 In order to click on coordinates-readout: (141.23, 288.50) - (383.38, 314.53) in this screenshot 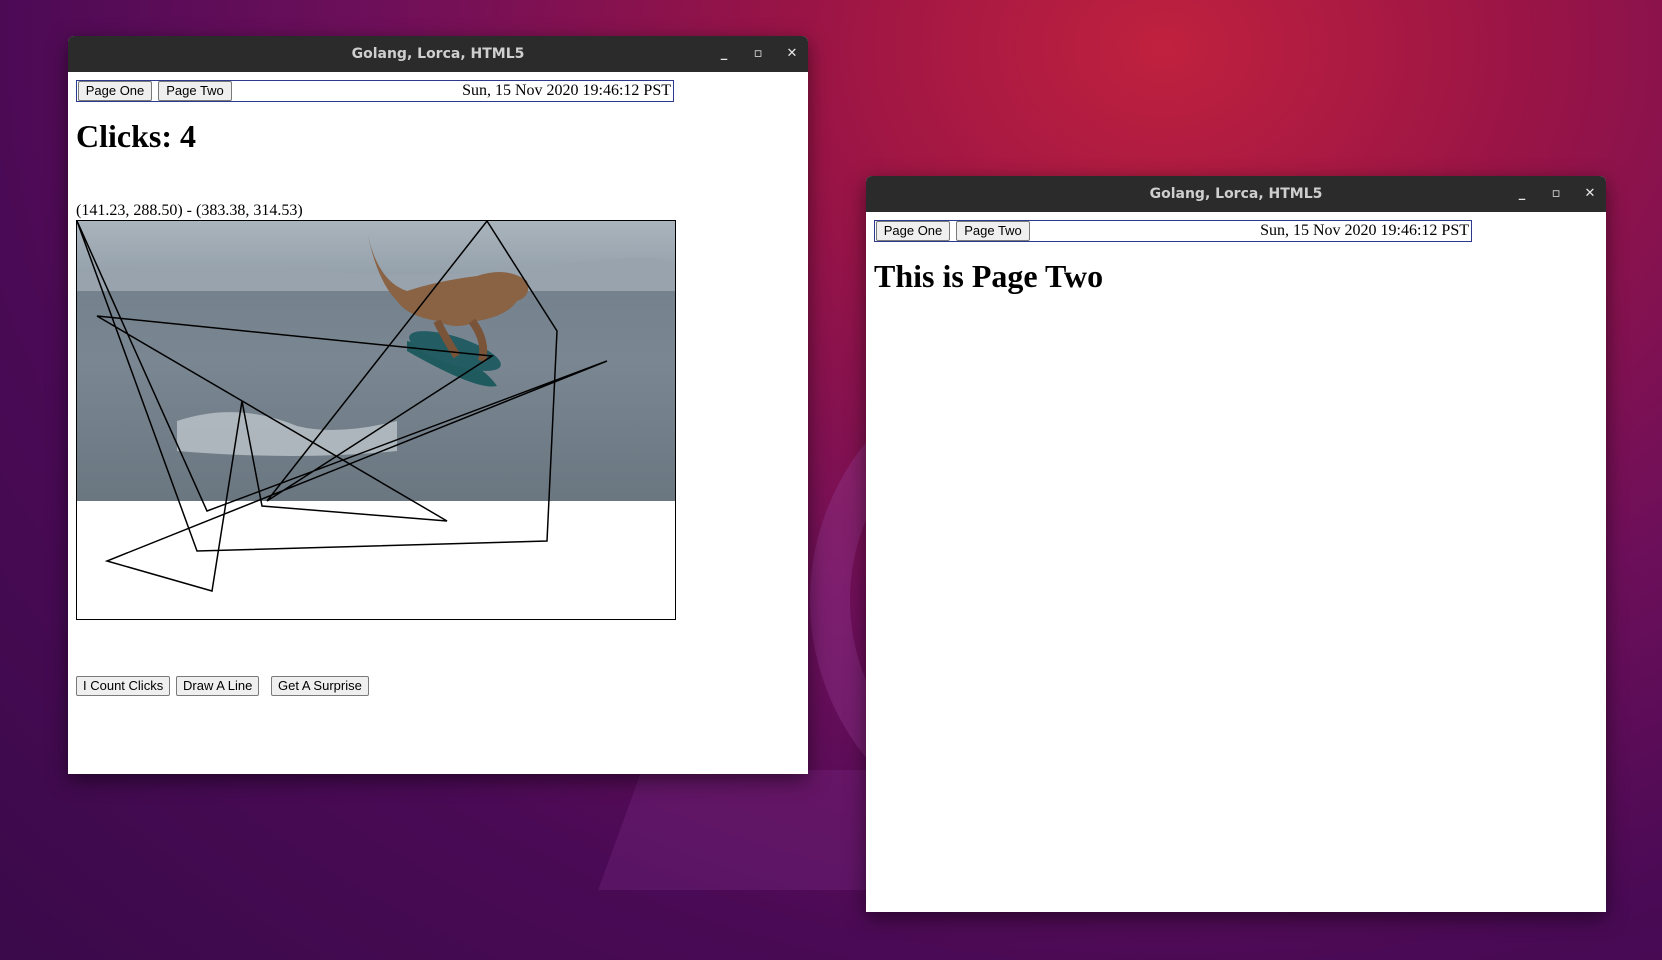, I will do `click(189, 210)`.